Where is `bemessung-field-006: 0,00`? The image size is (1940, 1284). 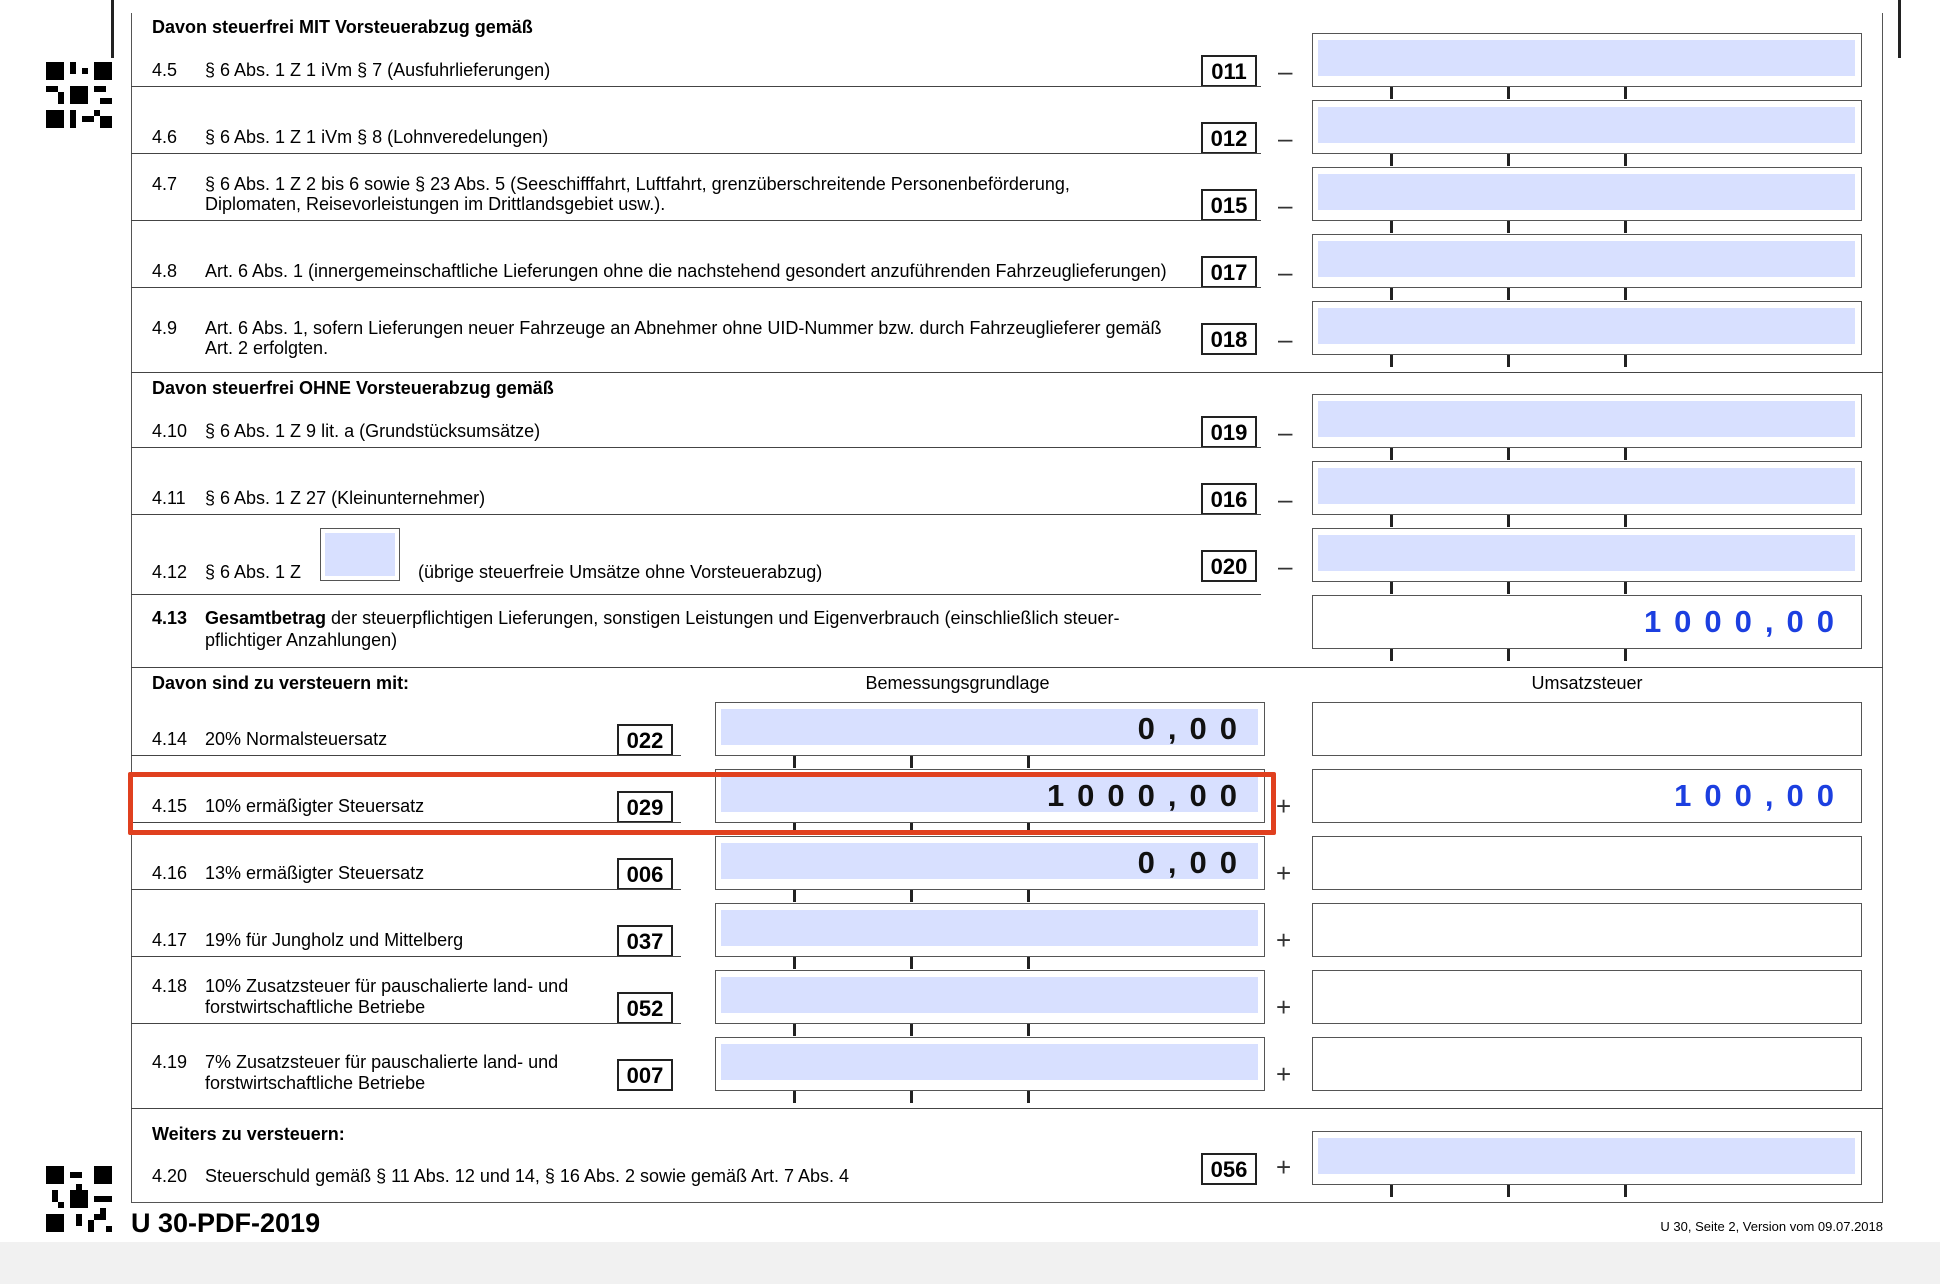
bemessung-field-006: 0,00 is located at coordinates (990, 863).